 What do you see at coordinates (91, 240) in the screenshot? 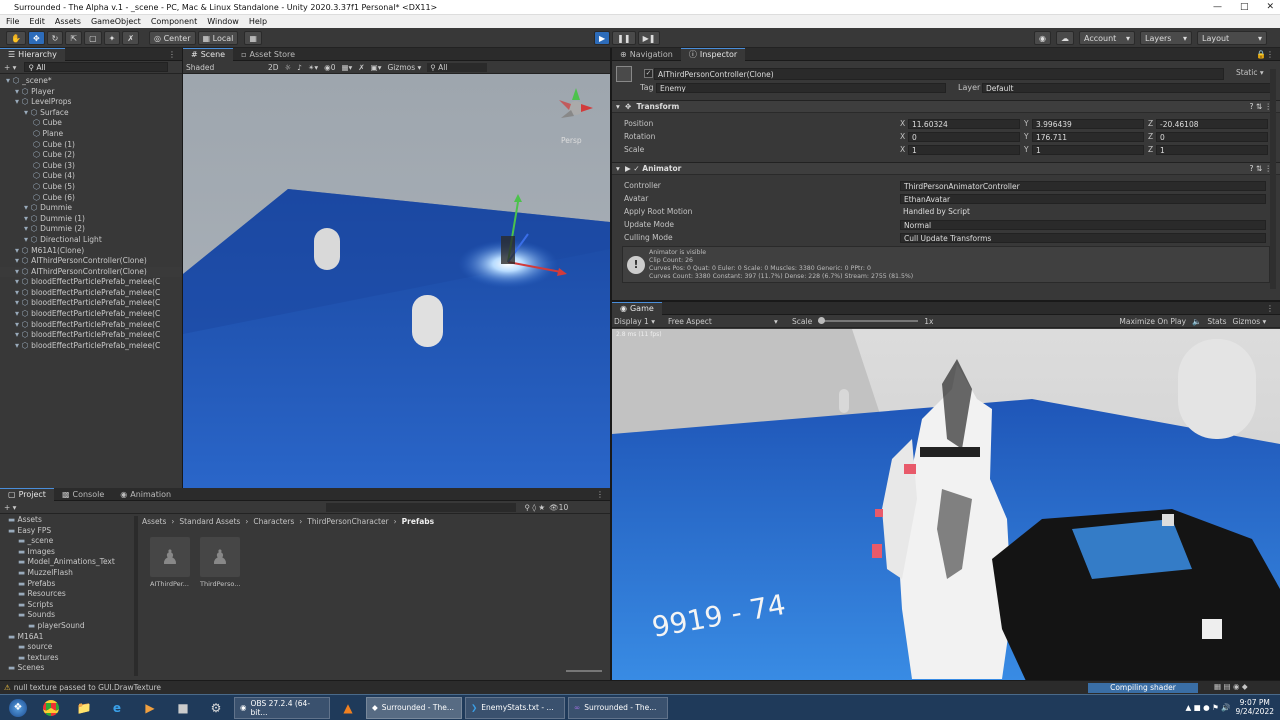
I see `hierarchy-item: ▾ ⬡ Directional Light` at bounding box center [91, 240].